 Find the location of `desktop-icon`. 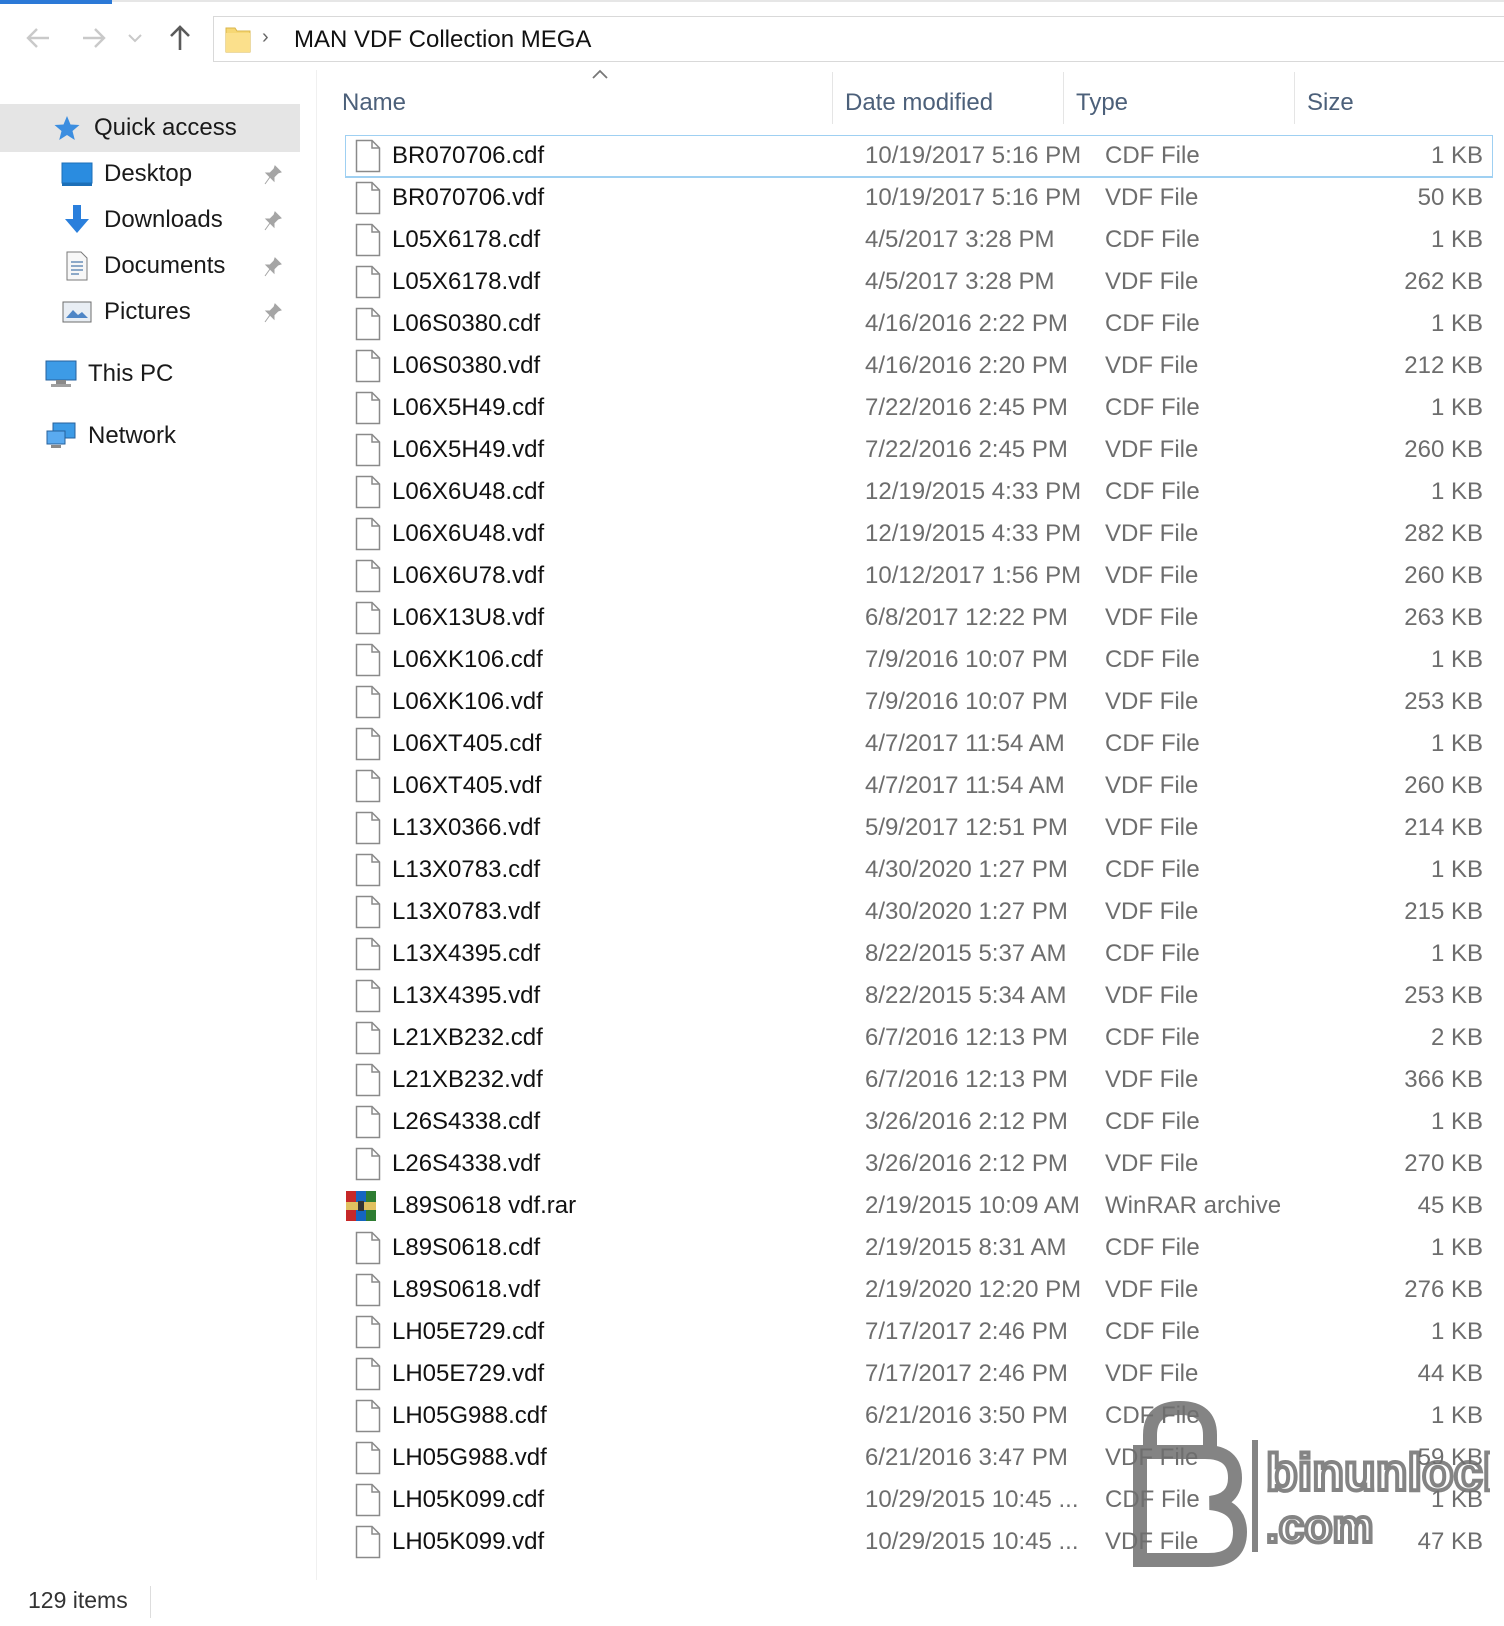

desktop-icon is located at coordinates (77, 174).